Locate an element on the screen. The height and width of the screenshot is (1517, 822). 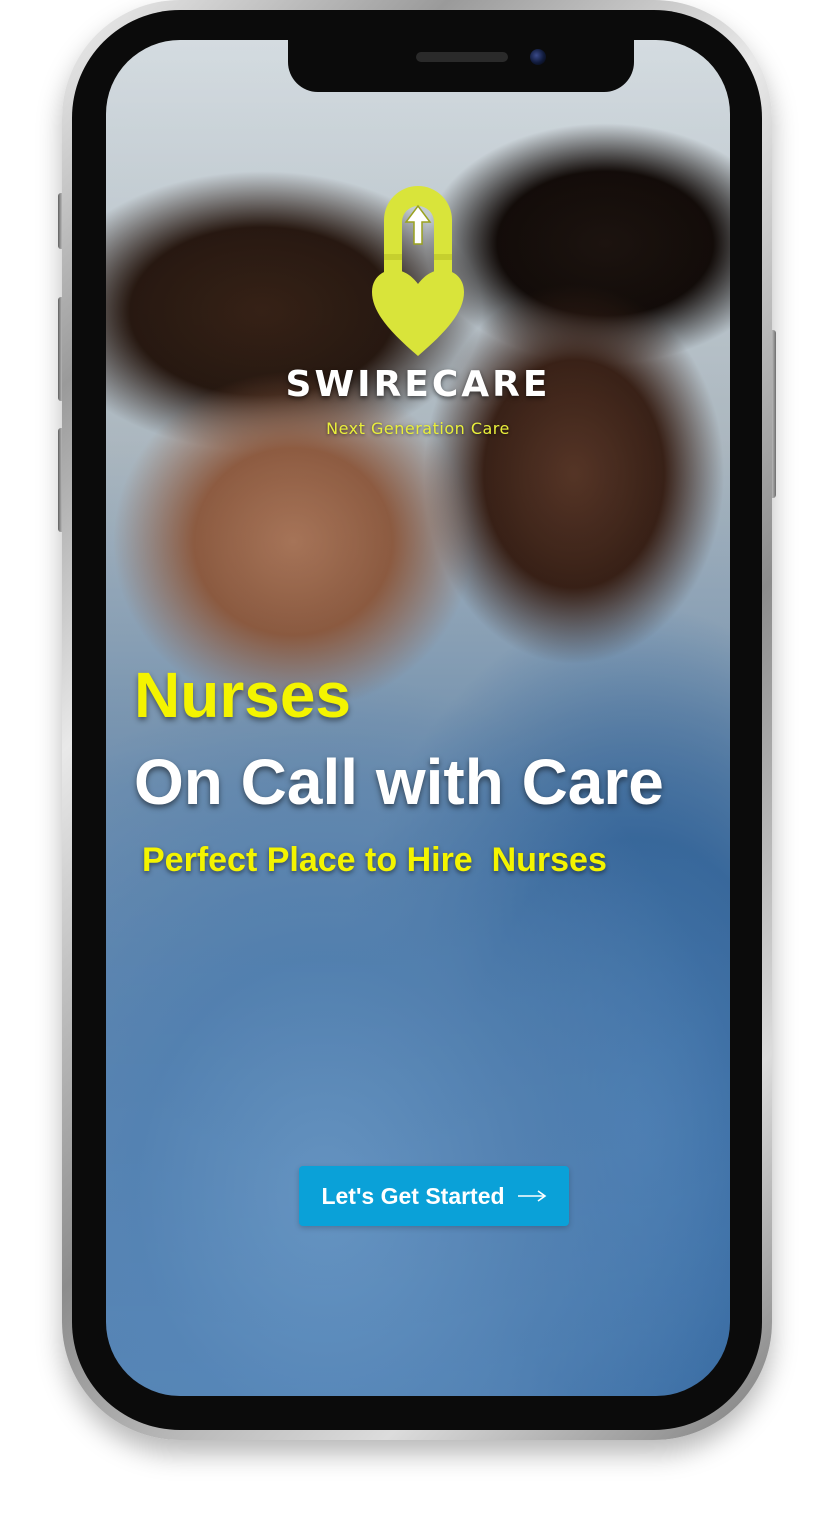
front-camera is located at coordinates (538, 57).